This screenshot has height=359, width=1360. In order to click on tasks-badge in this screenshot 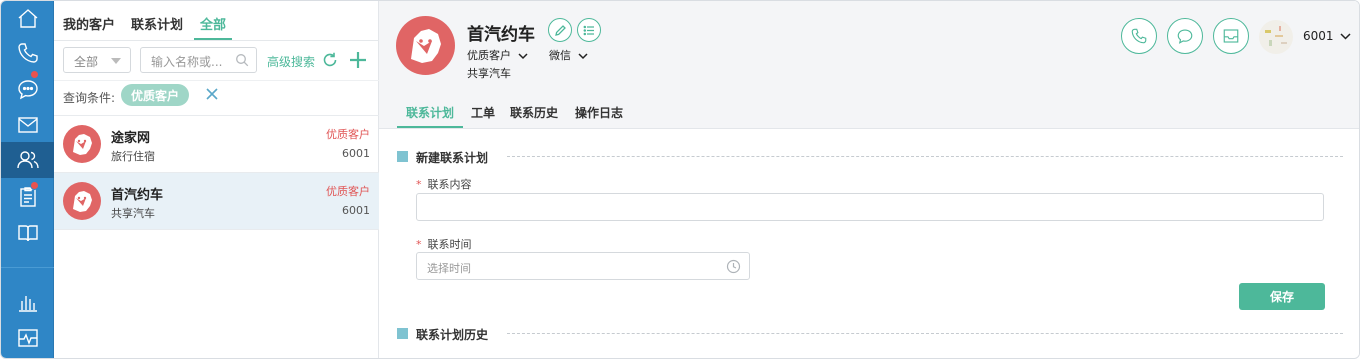, I will do `click(34, 185)`.